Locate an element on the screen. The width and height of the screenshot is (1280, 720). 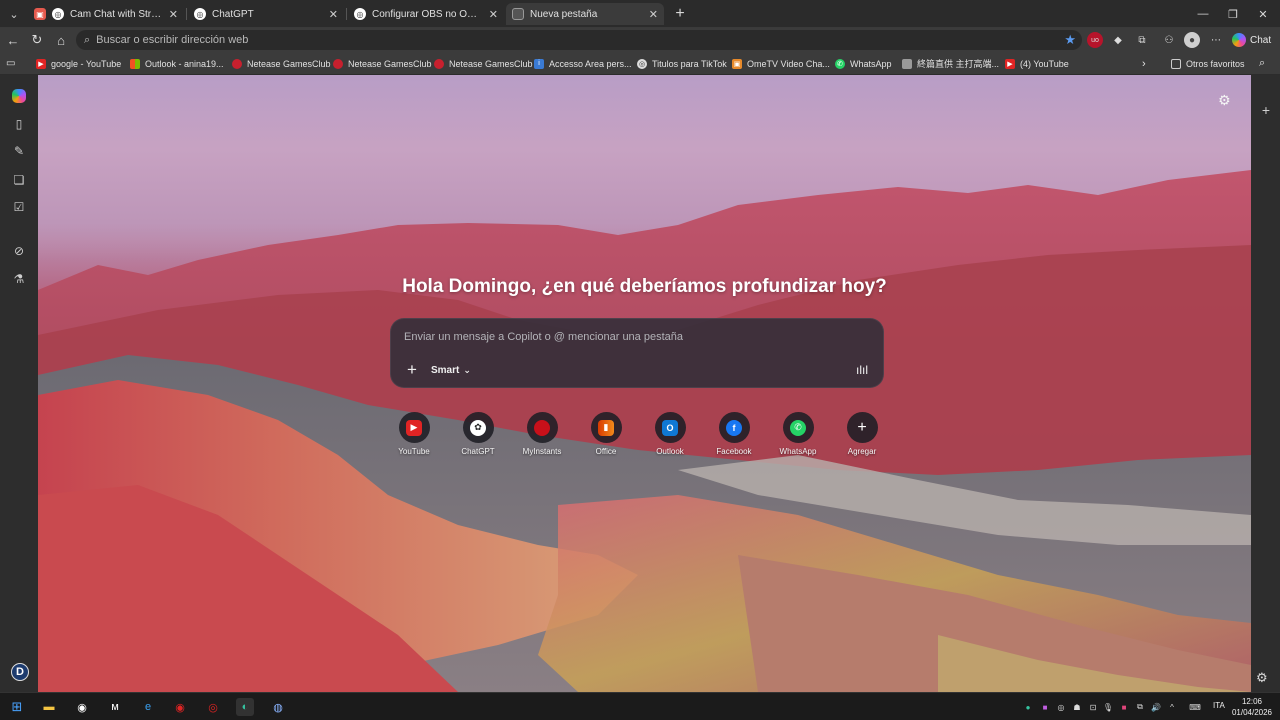
plus-icon: + is located at coordinates (680, 13).